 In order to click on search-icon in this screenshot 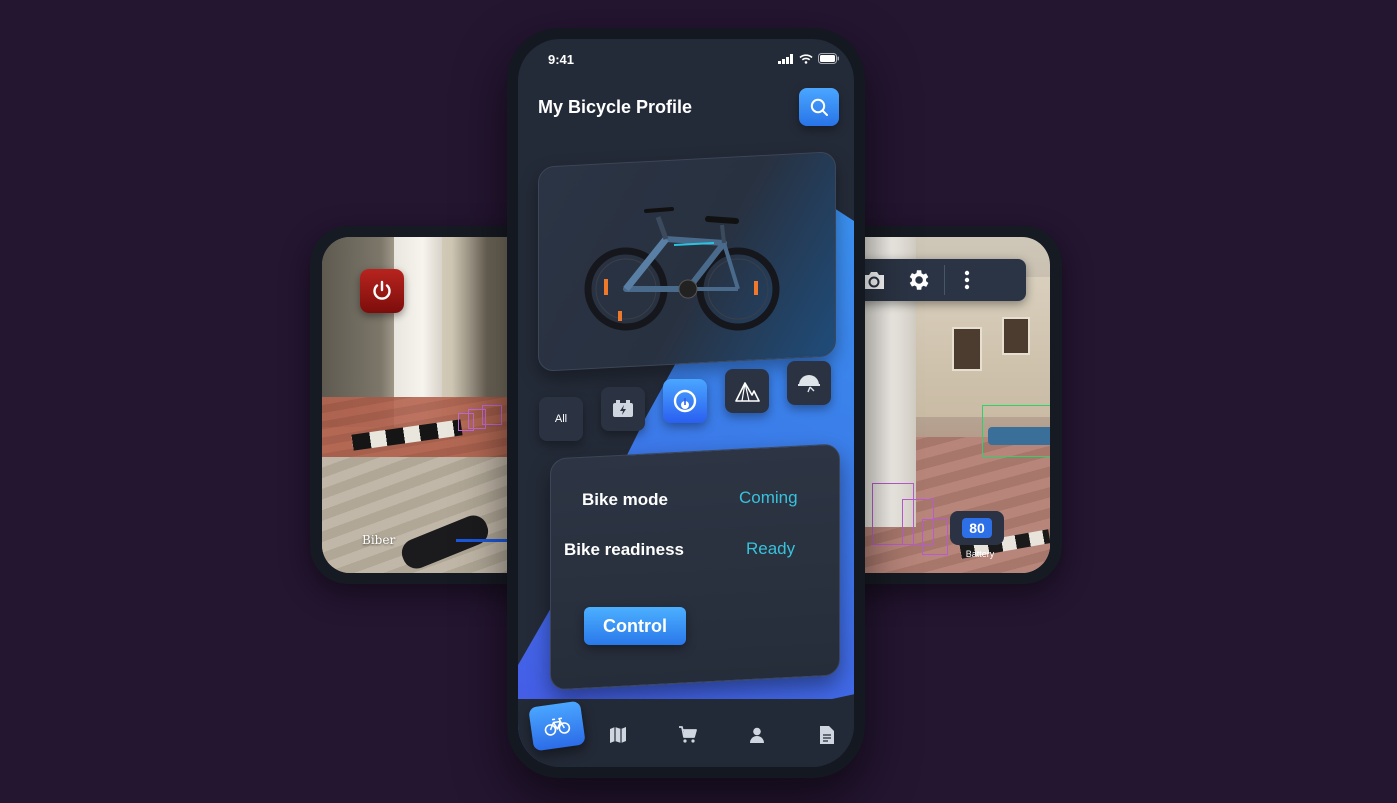, I will do `click(819, 107)`.